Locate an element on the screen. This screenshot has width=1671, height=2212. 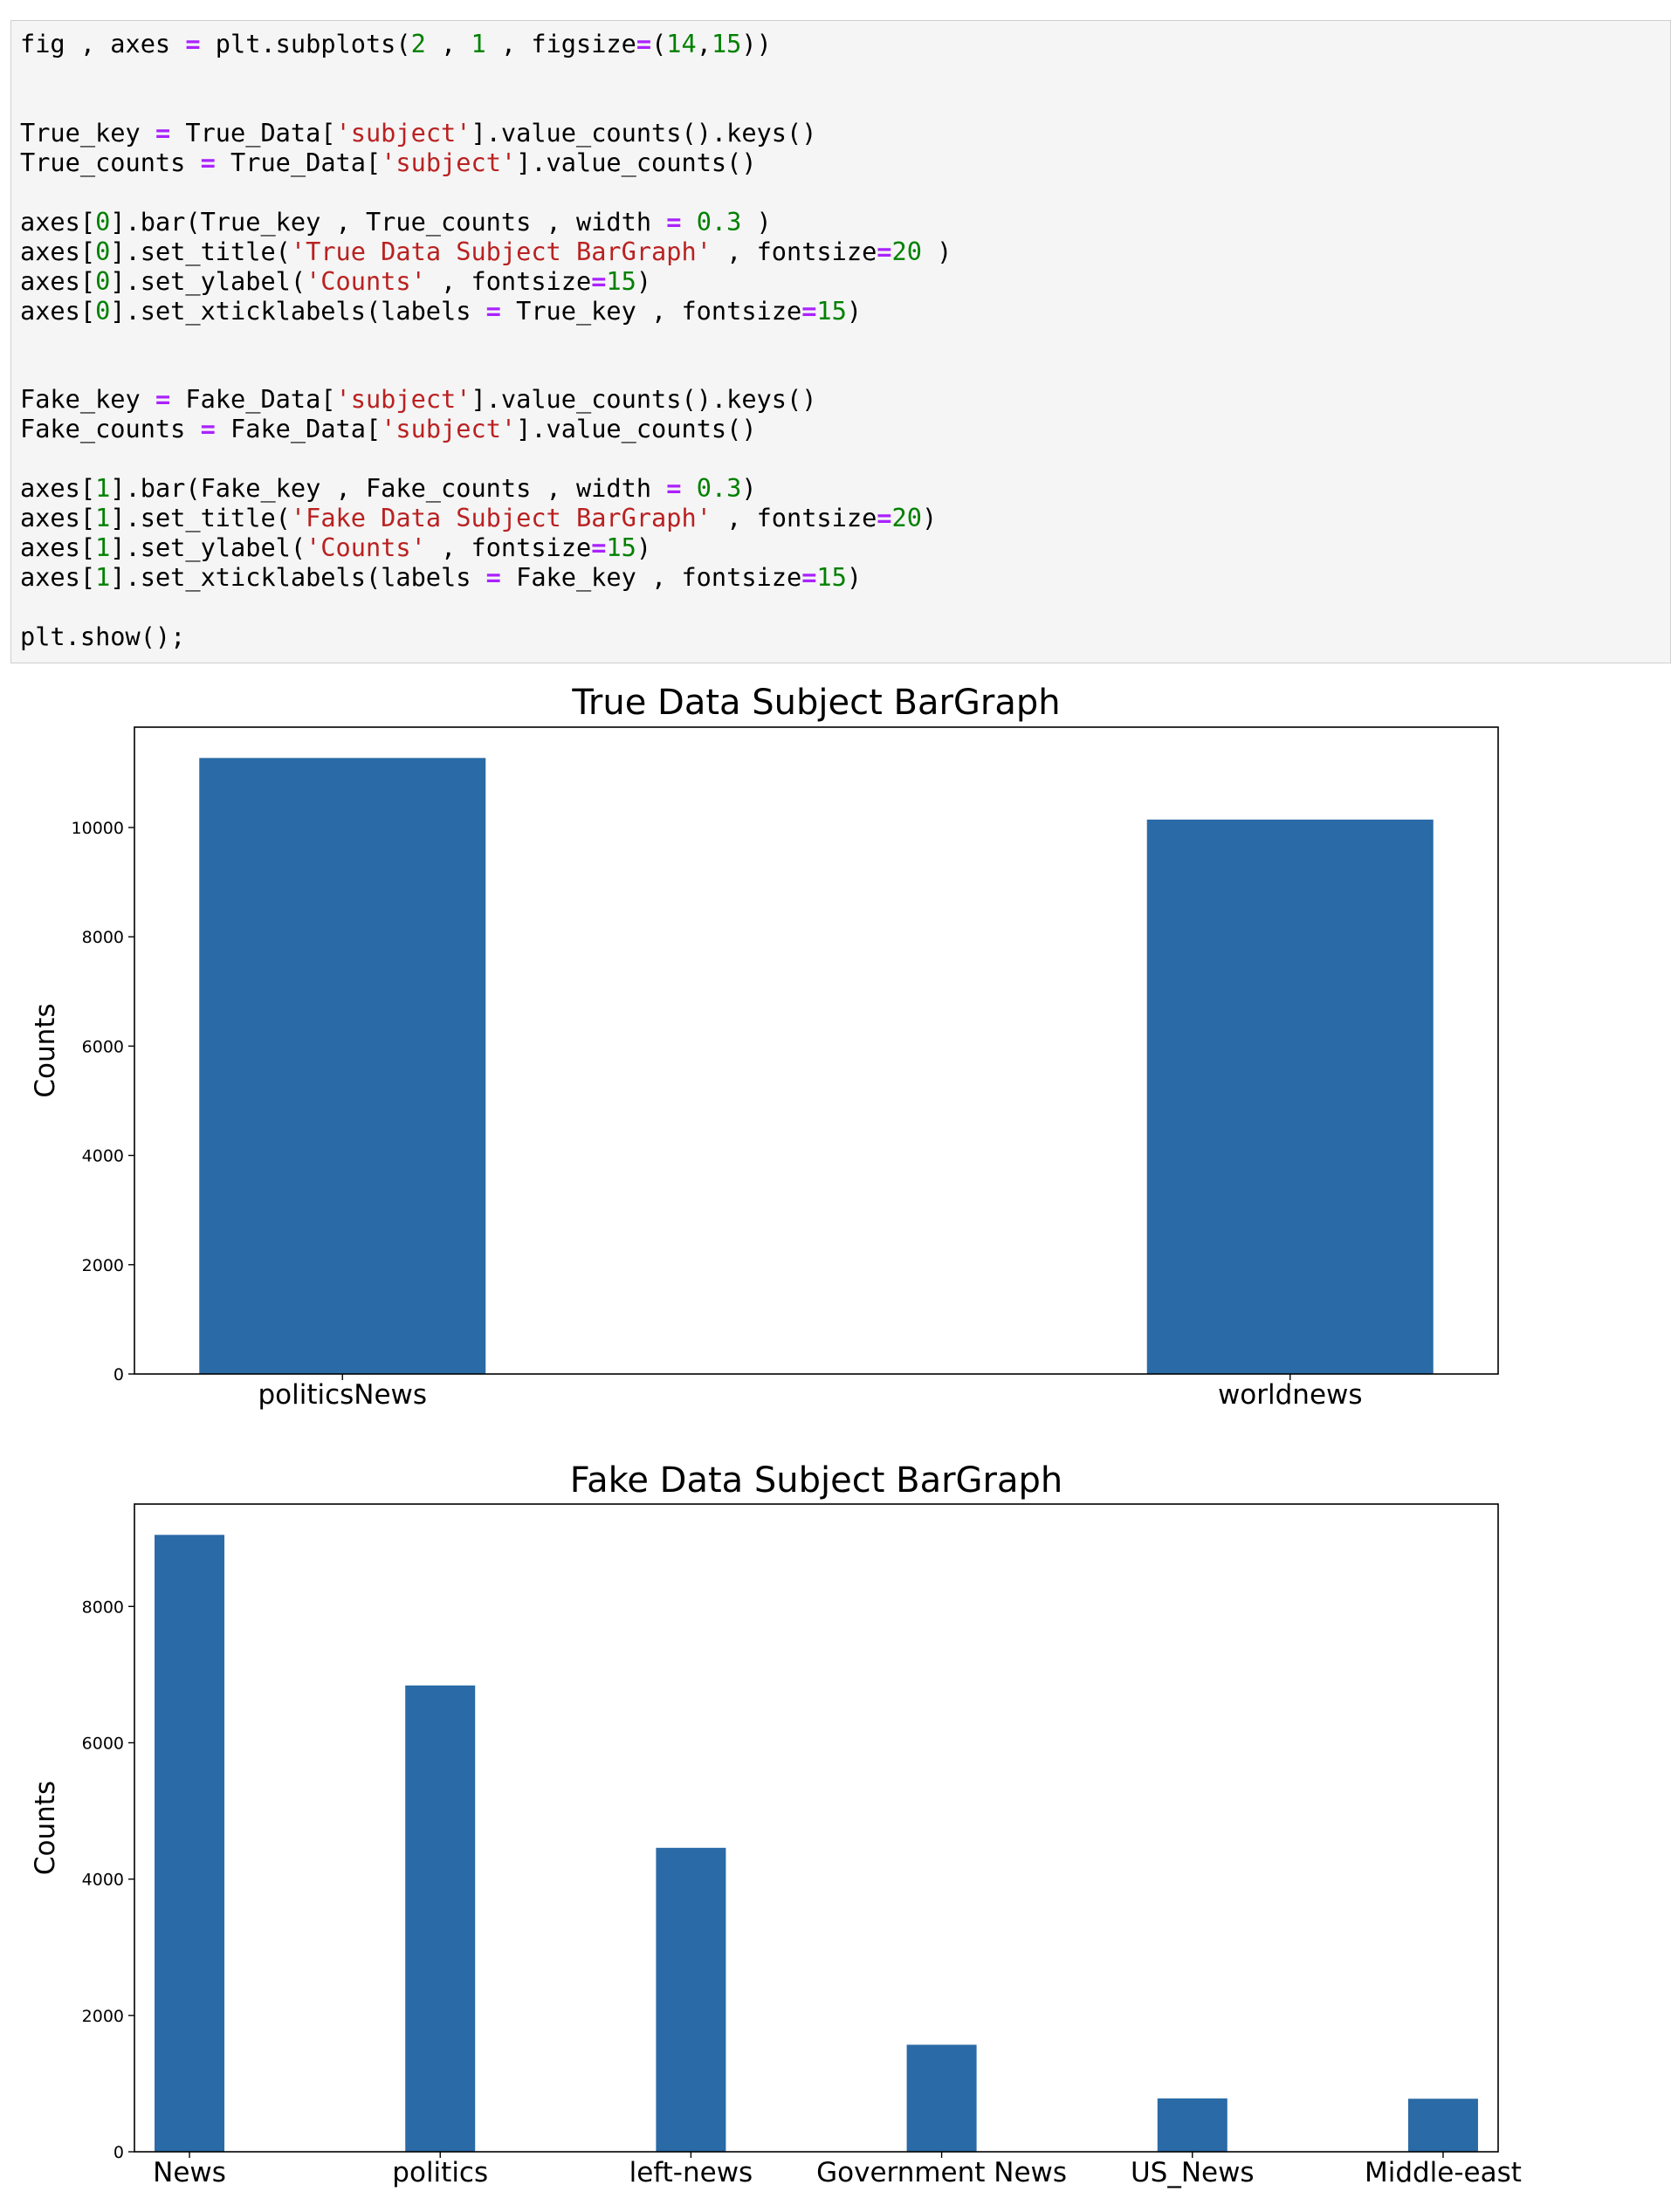
y-axis-label: Counts is located at coordinates (45, 1050).